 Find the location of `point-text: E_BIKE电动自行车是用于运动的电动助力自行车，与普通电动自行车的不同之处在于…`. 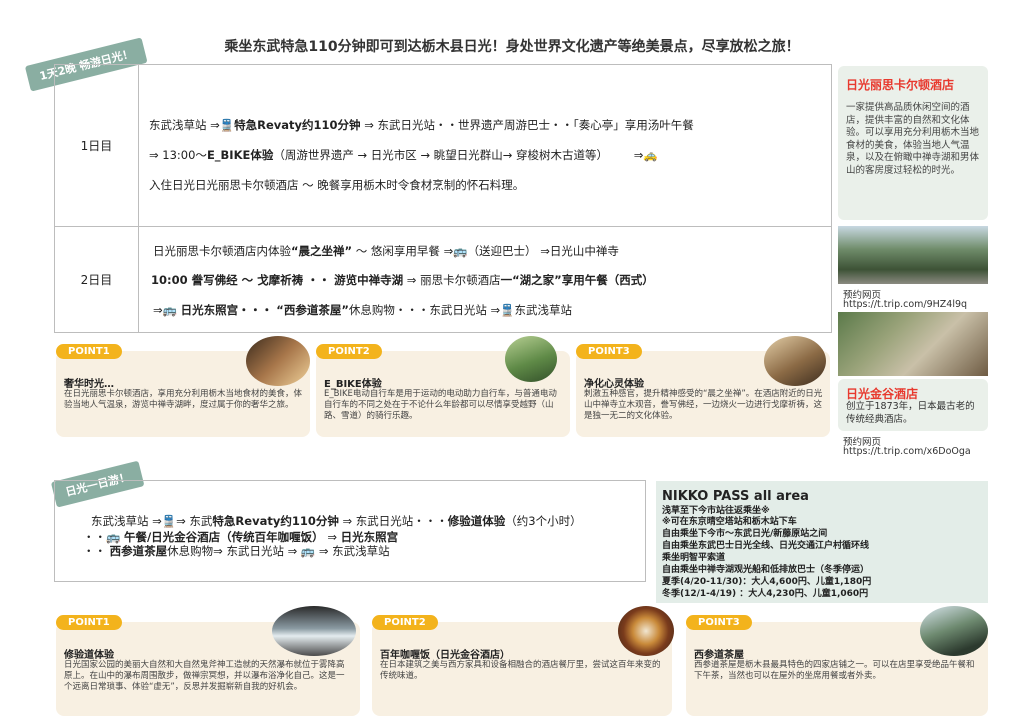

point-text: E_BIKE电动自行车是用于运动的电动助力自行车，与普通电动自行车的不同之处在于… is located at coordinates (440, 405).